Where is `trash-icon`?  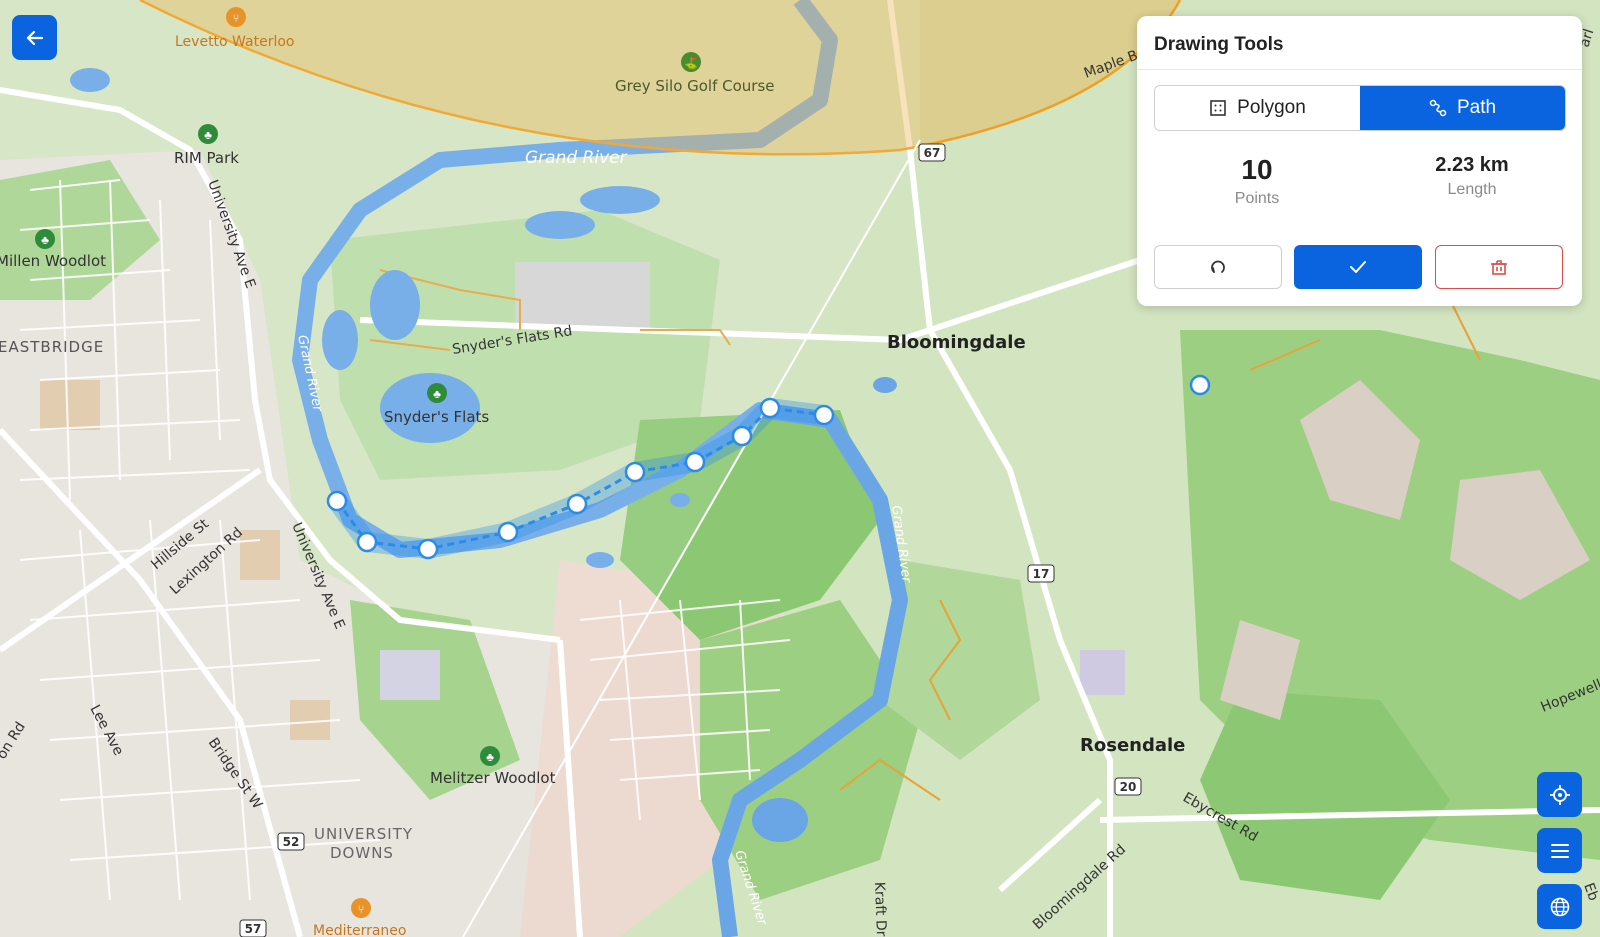 trash-icon is located at coordinates (1499, 267).